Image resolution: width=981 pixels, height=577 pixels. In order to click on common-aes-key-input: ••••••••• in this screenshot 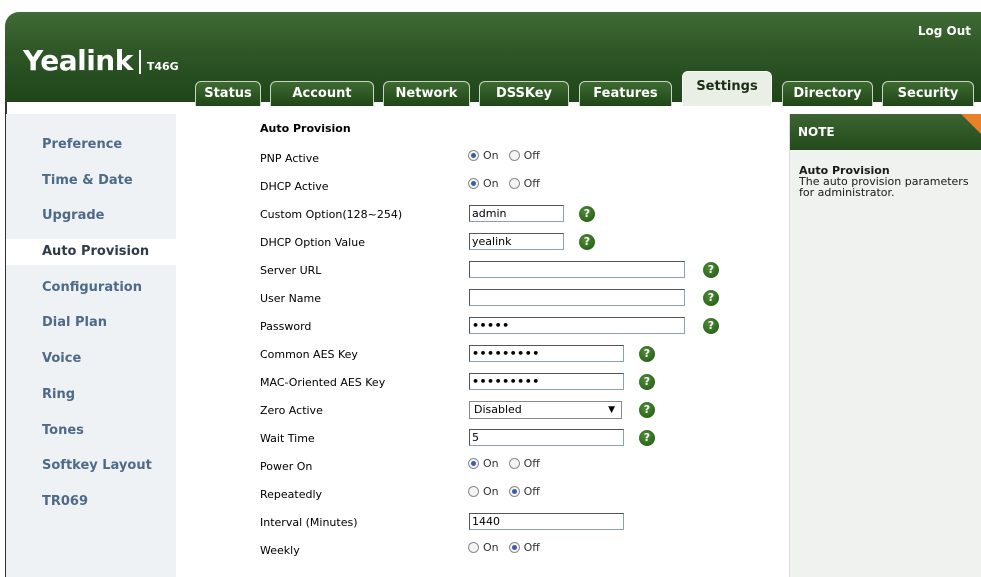, I will do `click(546, 353)`.